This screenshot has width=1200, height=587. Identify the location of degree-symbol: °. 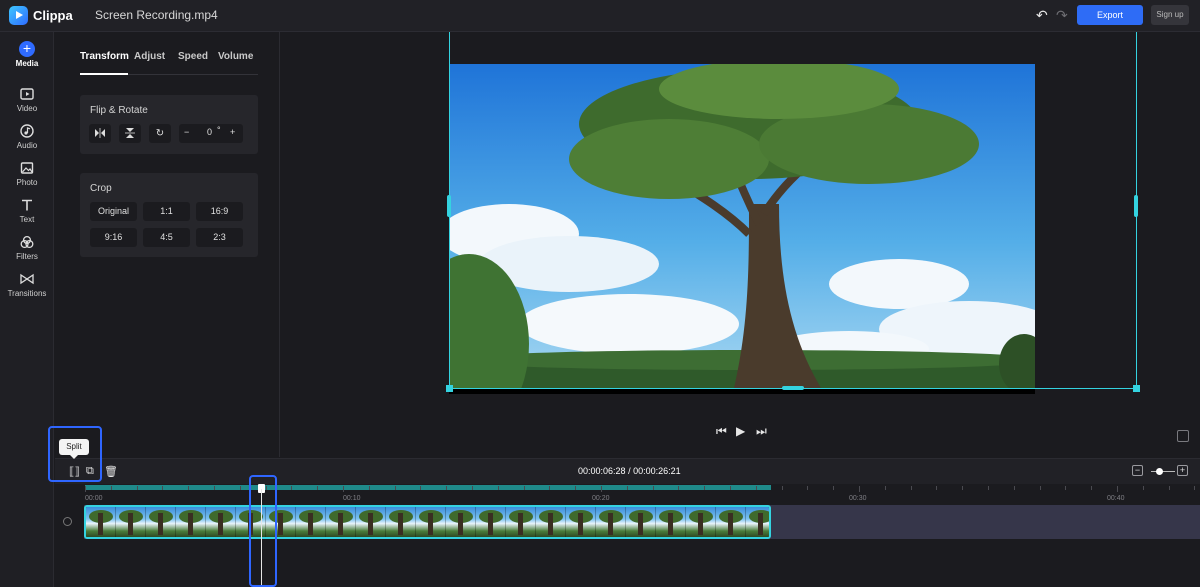
(219, 130).